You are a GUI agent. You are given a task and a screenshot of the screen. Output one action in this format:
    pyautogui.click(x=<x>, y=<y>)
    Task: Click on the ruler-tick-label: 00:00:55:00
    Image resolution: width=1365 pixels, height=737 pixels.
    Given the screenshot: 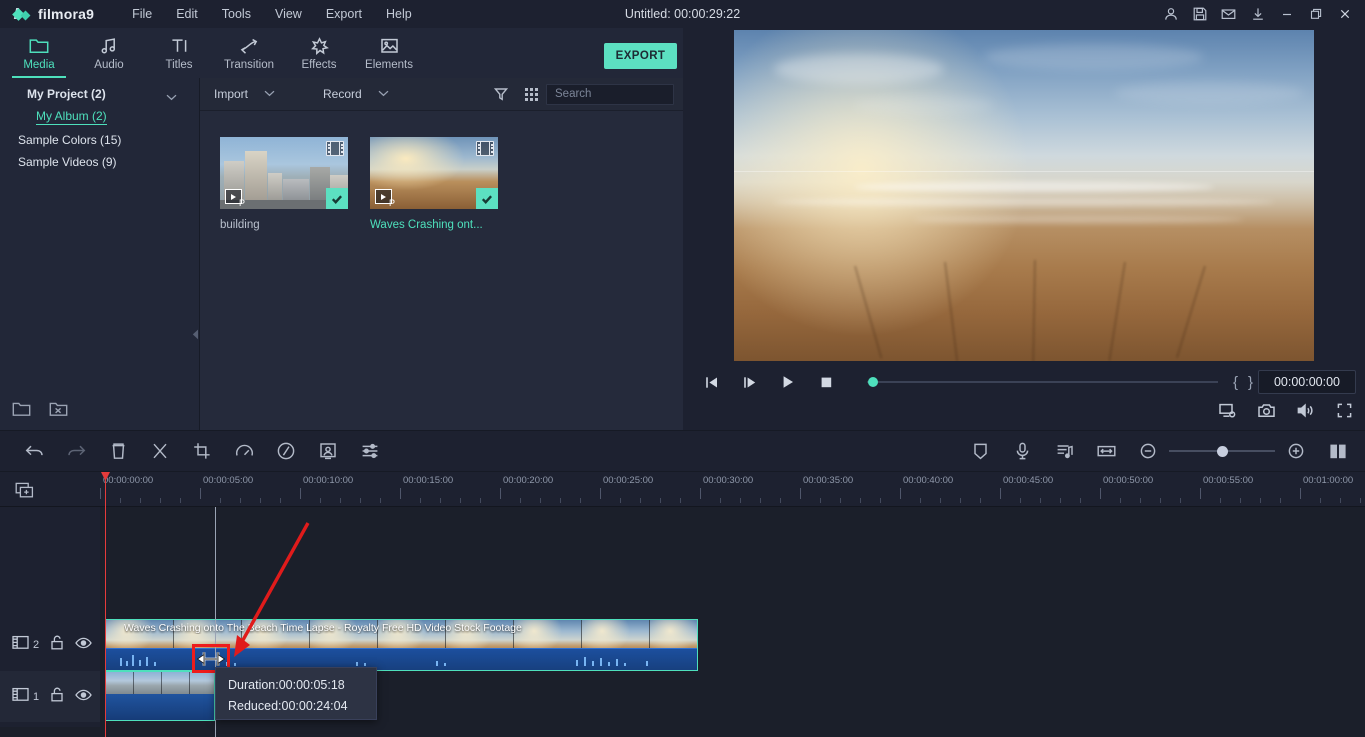 What is the action you would take?
    pyautogui.click(x=1228, y=480)
    